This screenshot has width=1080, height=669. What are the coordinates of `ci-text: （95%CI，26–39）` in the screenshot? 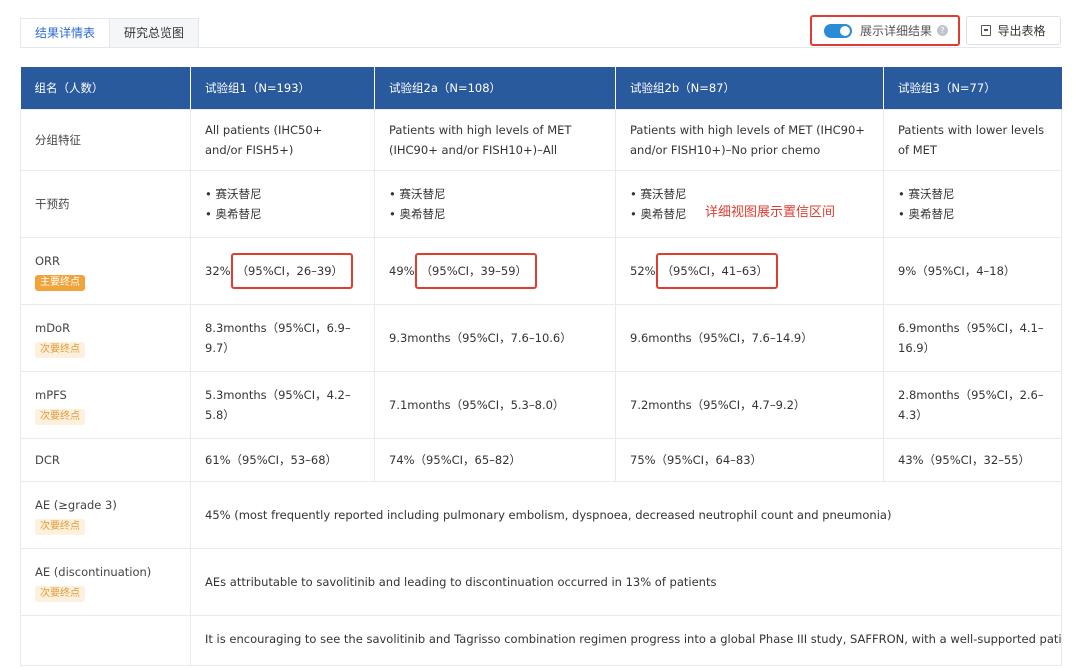 It's located at (290, 270).